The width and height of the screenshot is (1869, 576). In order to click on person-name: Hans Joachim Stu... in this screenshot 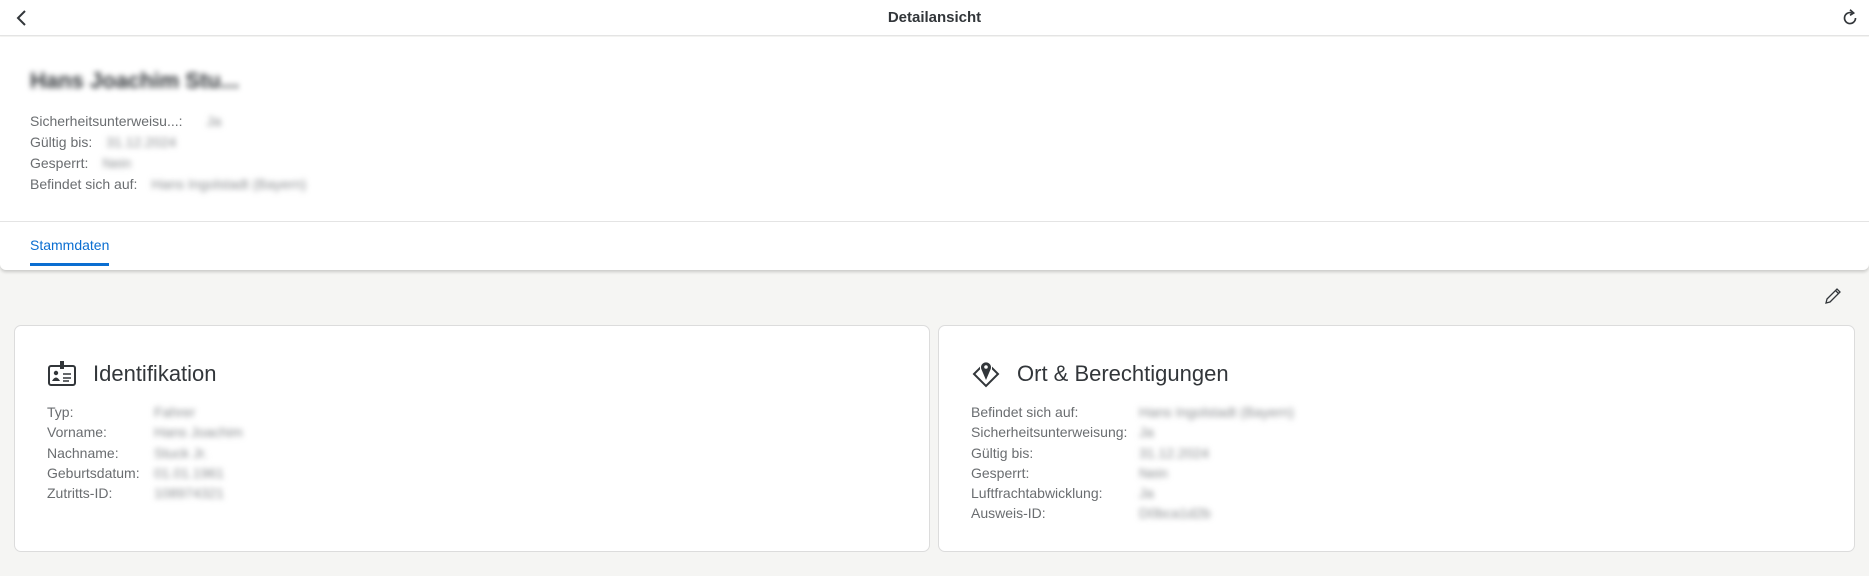, I will do `click(135, 80)`.